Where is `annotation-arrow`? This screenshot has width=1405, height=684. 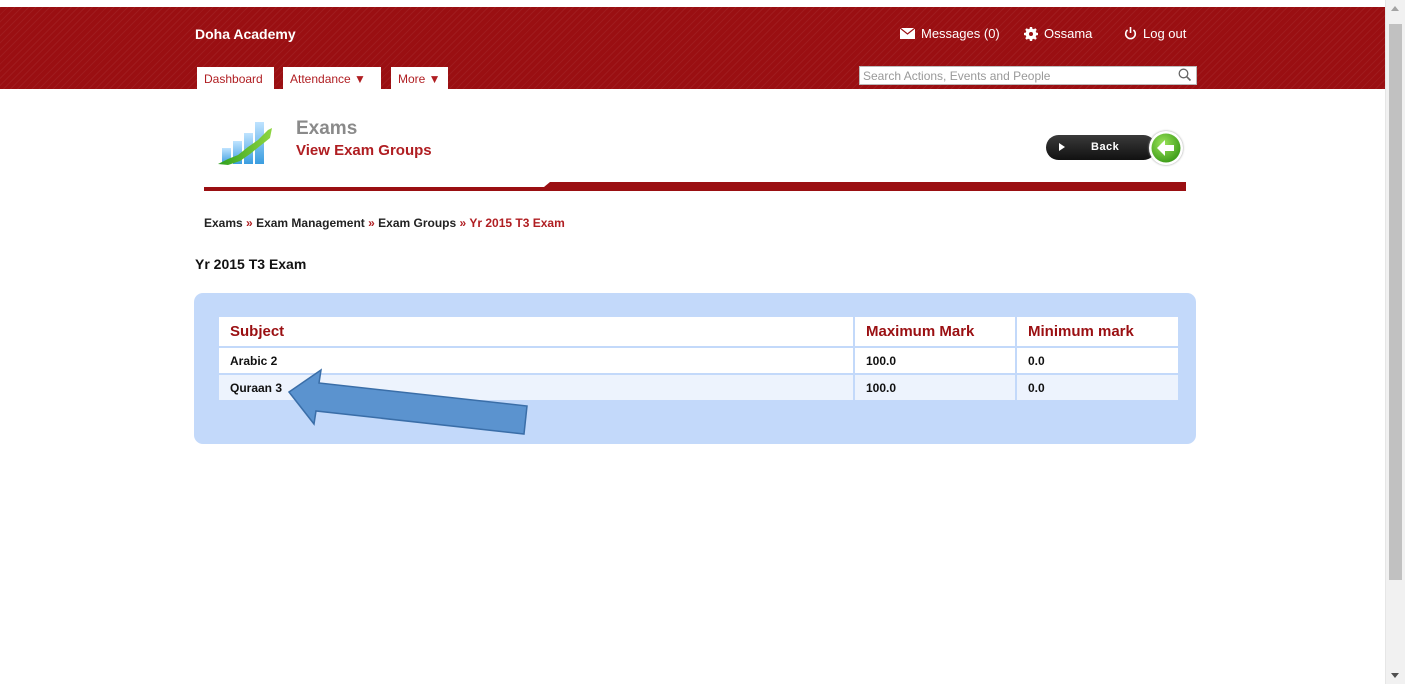
annotation-arrow is located at coordinates (407, 401).